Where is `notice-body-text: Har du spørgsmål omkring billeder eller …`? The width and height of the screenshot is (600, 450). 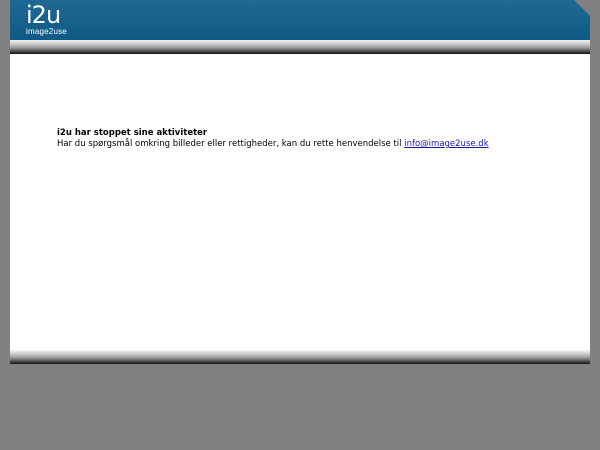 notice-body-text: Har du spørgsmål omkring billeder eller … is located at coordinates (231, 144).